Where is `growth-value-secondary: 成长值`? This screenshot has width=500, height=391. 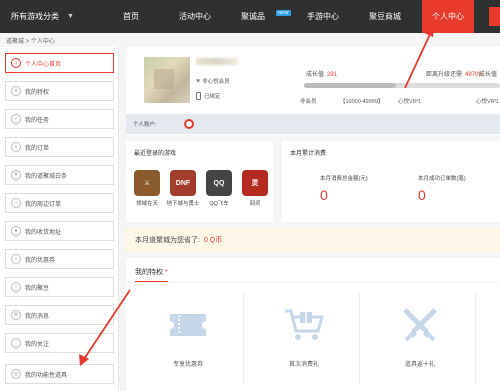 growth-value-secondary: 成长值 is located at coordinates (488, 73).